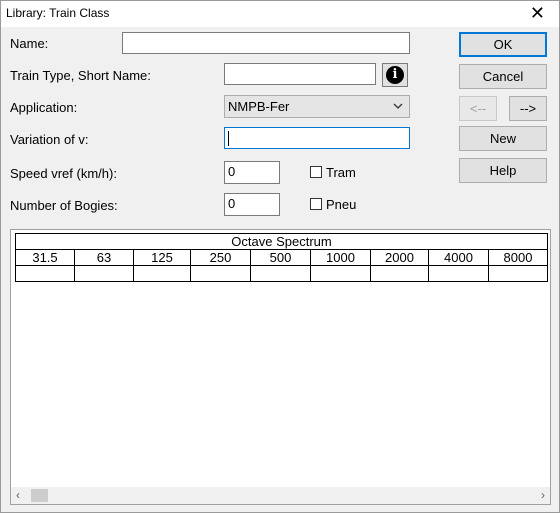 The height and width of the screenshot is (513, 560). What do you see at coordinates (220, 257) in the screenshot?
I see `band-header: 250` at bounding box center [220, 257].